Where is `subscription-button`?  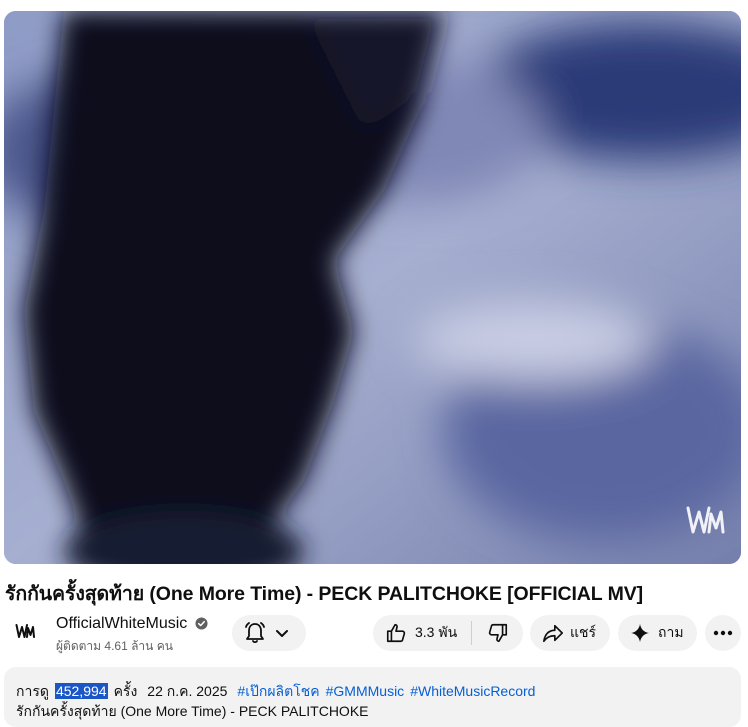
subscription-button is located at coordinates (269, 633).